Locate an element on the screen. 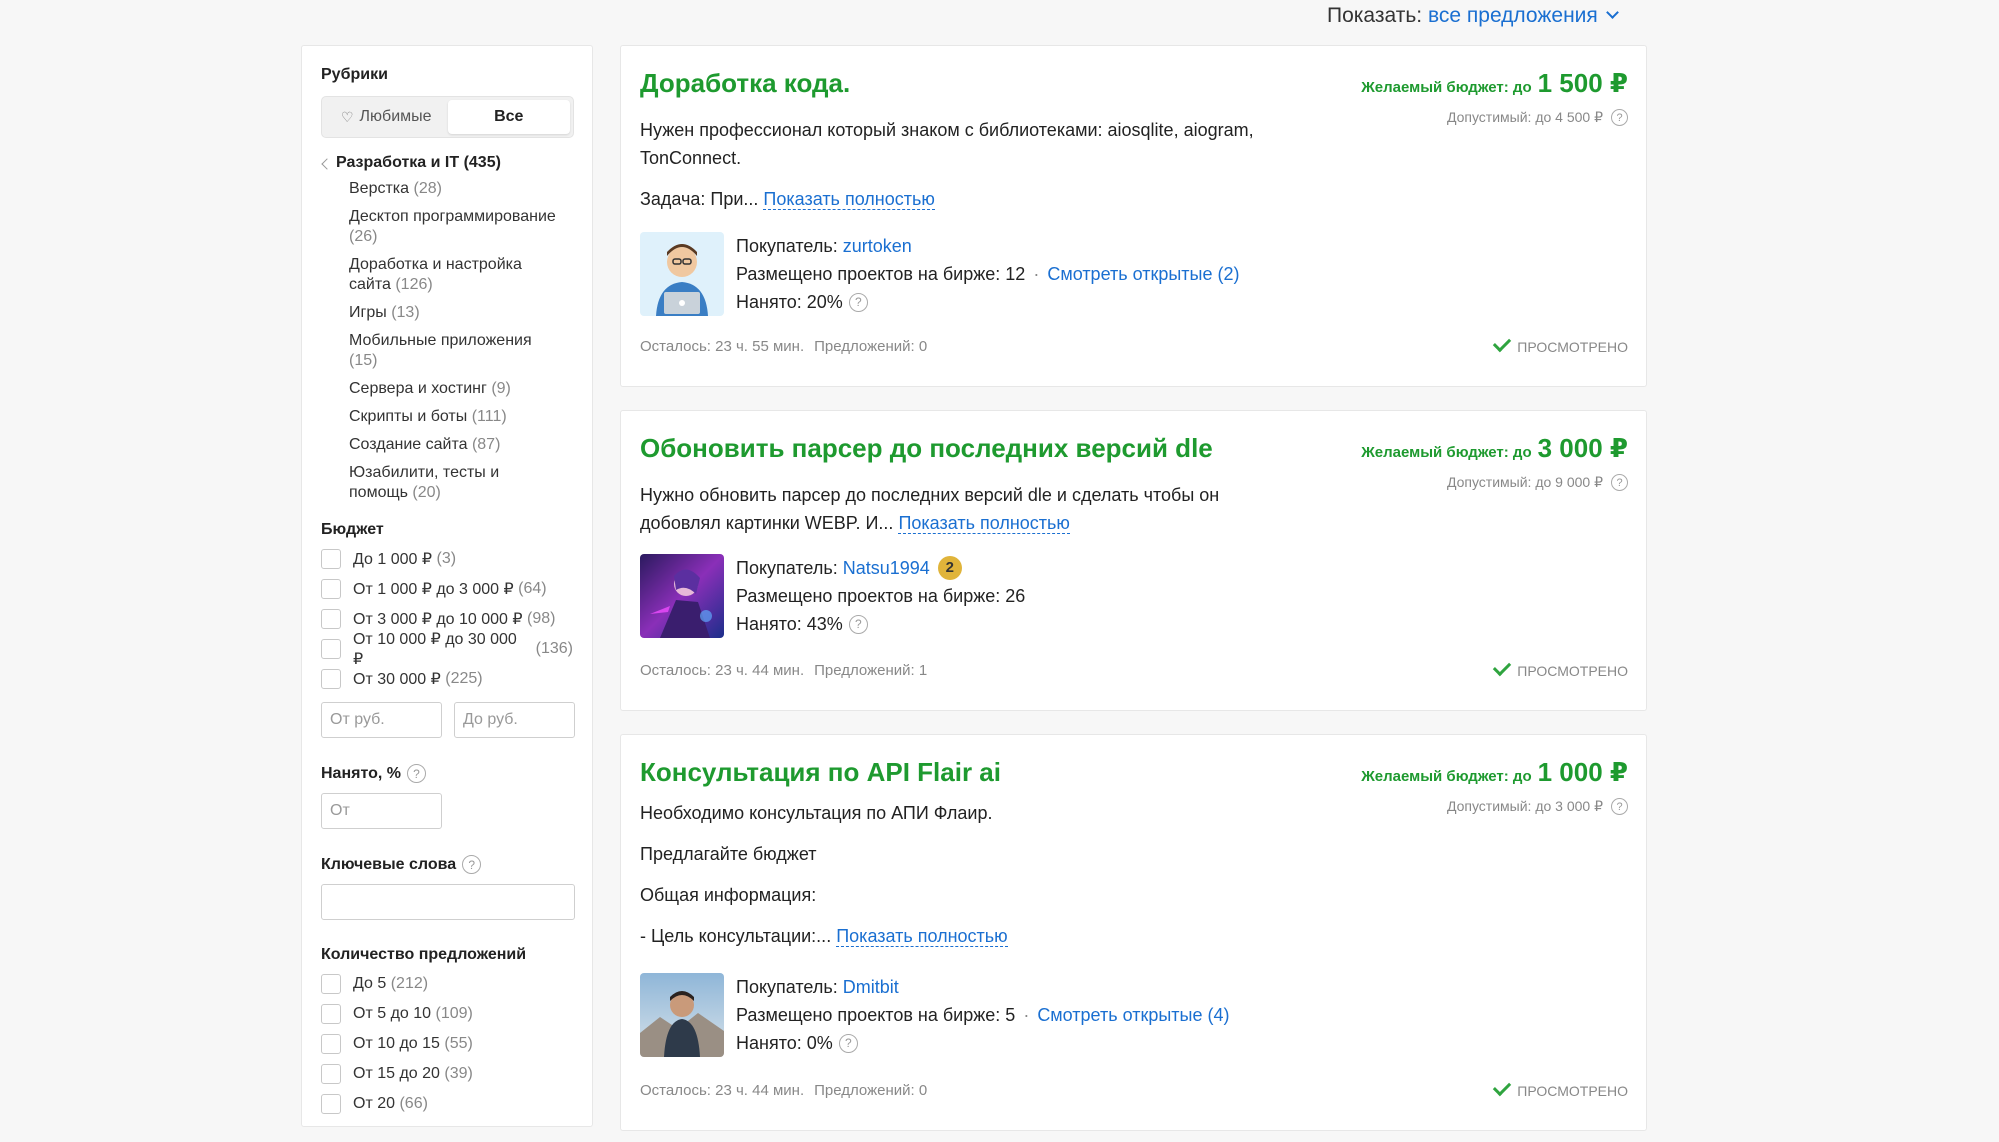 Image resolution: width=1999 pixels, height=1142 pixels. posted-count: 12 is located at coordinates (1015, 274).